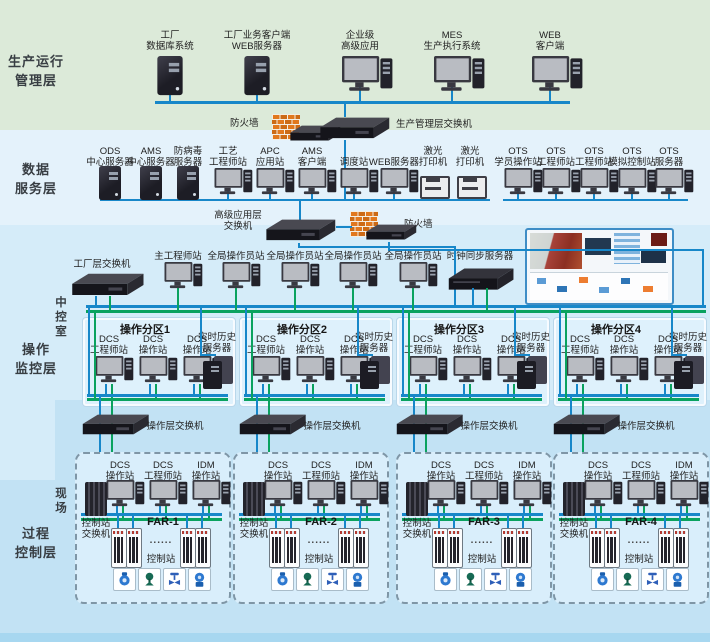 This screenshot has width=710, height=642. What do you see at coordinates (413, 256) in the screenshot?
I see `station-label: 全局操作员站` at bounding box center [413, 256].